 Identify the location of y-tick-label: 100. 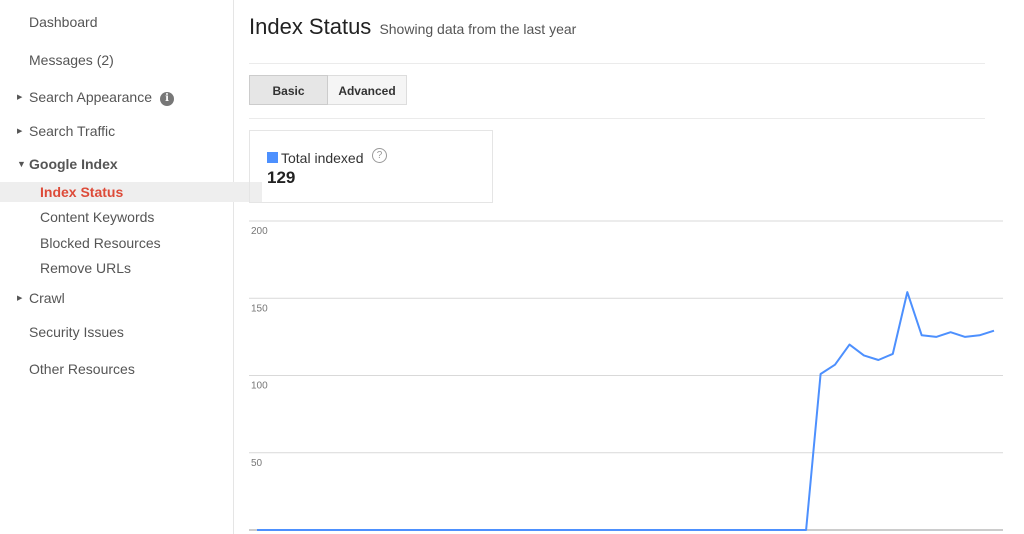
(259, 386).